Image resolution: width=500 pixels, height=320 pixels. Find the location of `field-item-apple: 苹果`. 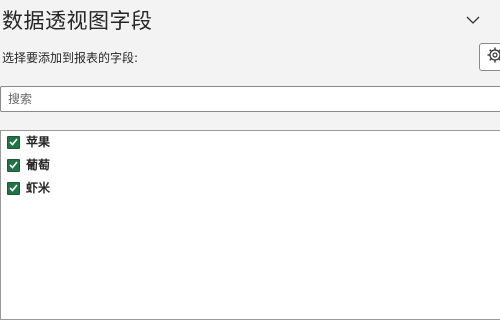

field-item-apple: 苹果 is located at coordinates (28, 142).